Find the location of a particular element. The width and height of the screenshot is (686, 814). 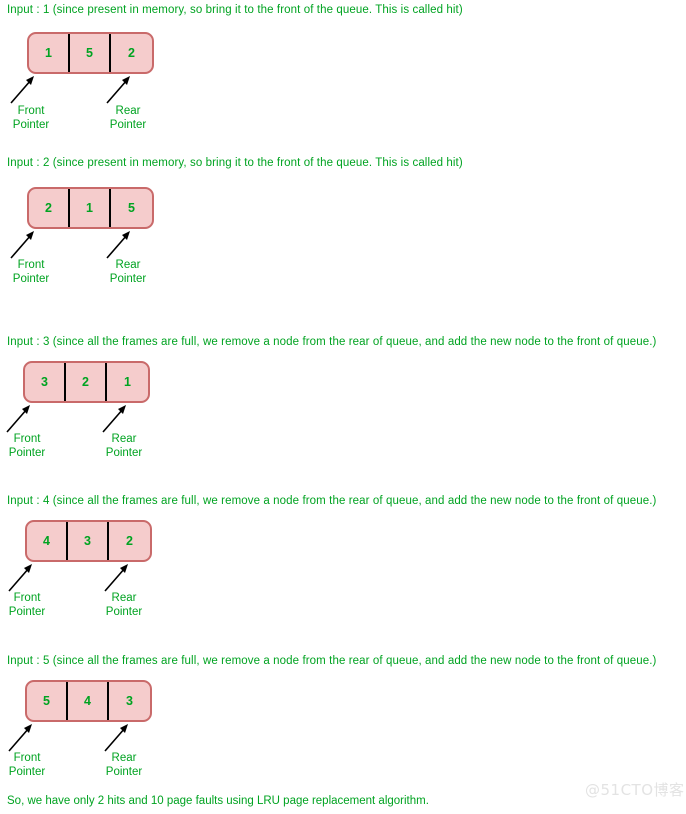

queue-box-1: 1 5 2 is located at coordinates (90, 53).